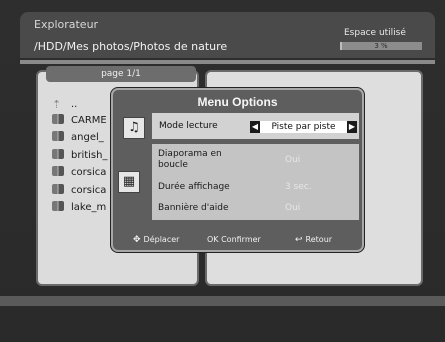 The width and height of the screenshot is (445, 342). Describe the element at coordinates (194, 187) in the screenshot. I see `option-duration-label: Durée affichage` at that location.